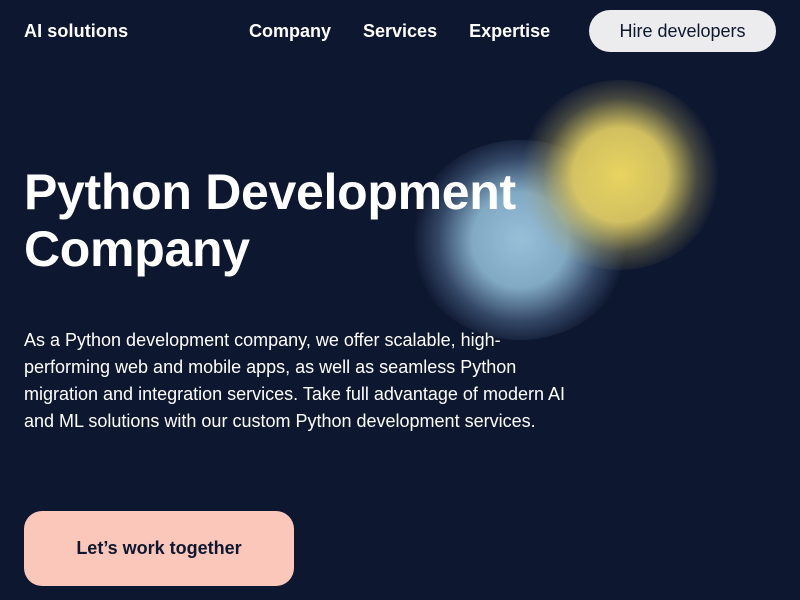 The height and width of the screenshot is (600, 800). What do you see at coordinates (509, 31) in the screenshot?
I see `nav-item-expertise: Expertise` at bounding box center [509, 31].